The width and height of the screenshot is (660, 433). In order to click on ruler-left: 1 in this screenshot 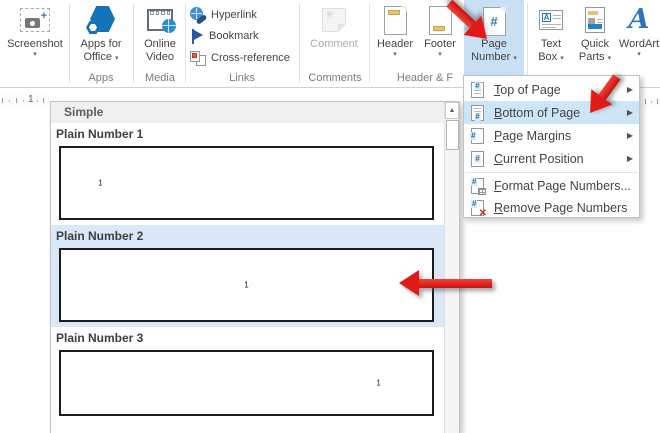, I will do `click(24, 100)`.